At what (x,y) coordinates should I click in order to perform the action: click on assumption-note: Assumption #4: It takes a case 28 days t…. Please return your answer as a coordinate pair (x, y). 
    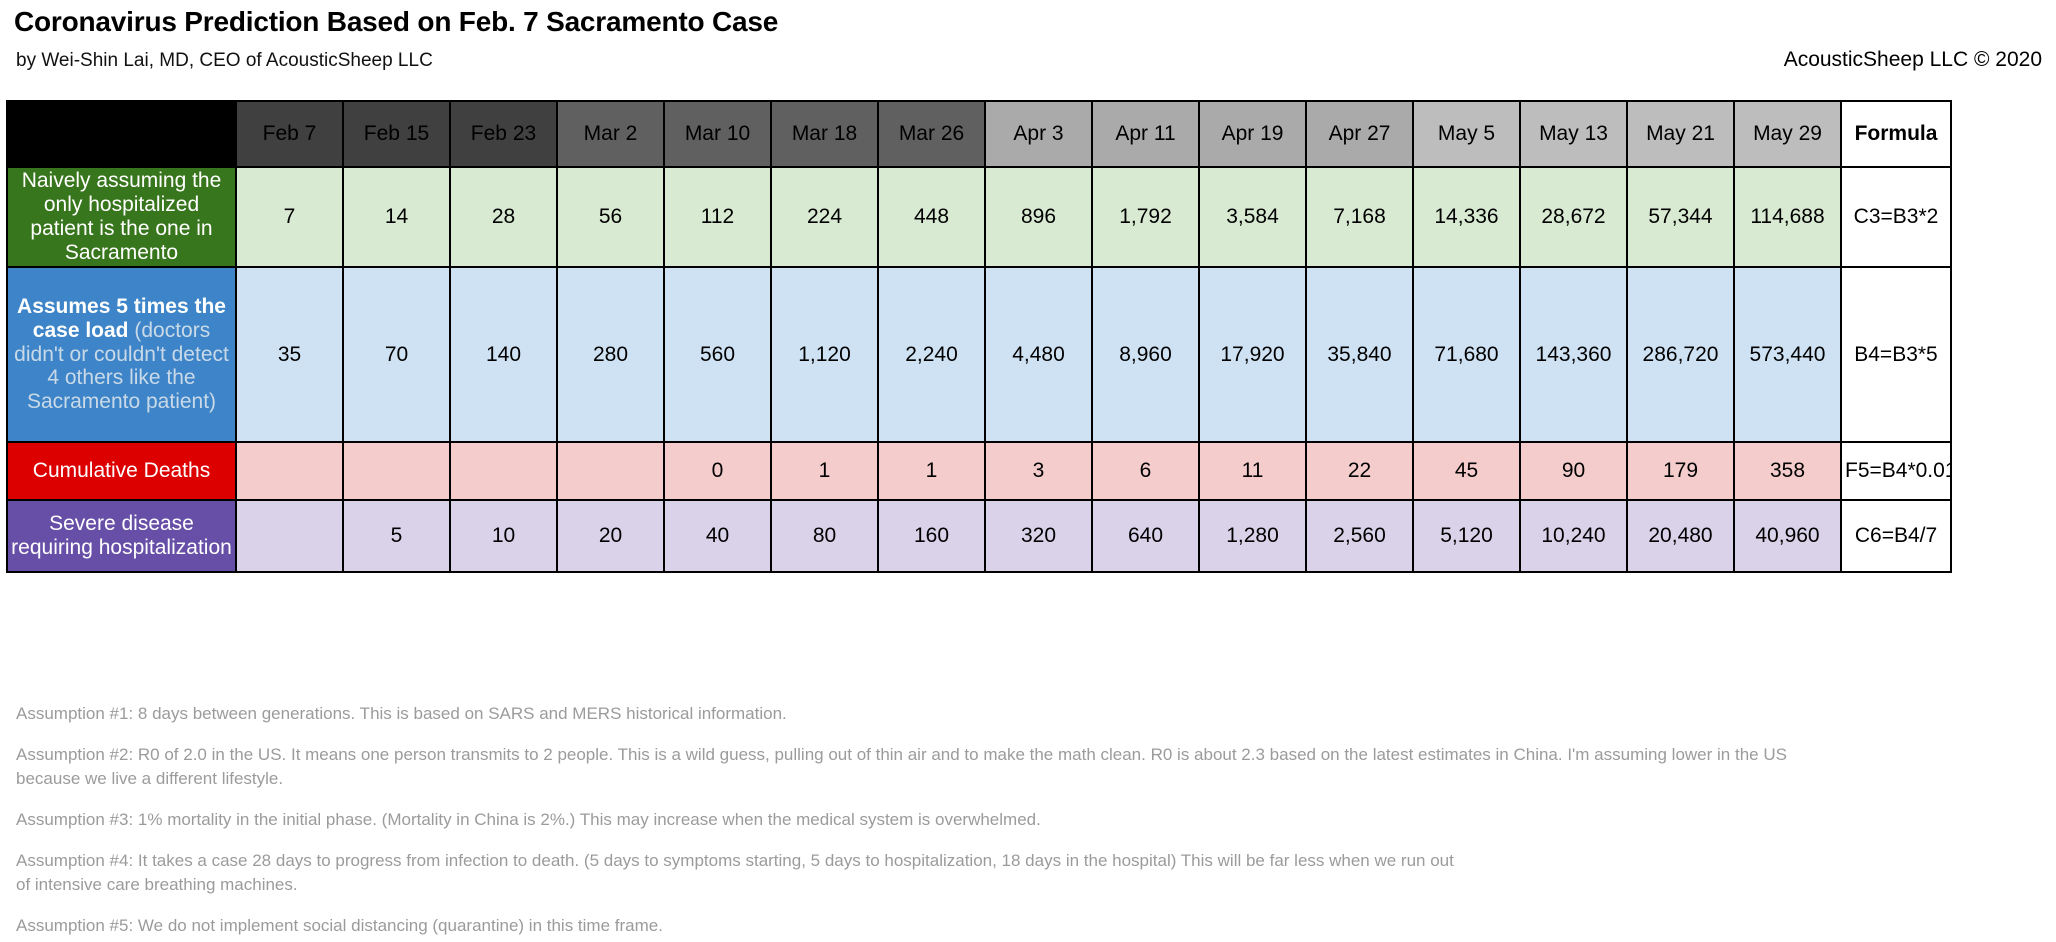
    Looking at the image, I should click on (735, 872).